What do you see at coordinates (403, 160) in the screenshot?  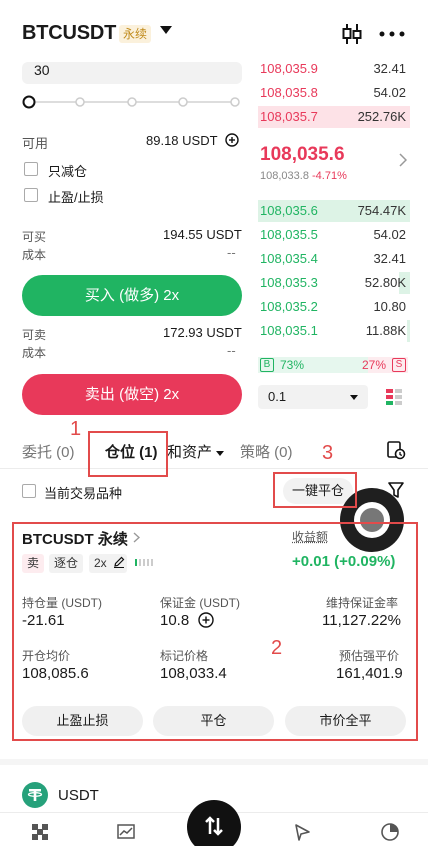 I see `chevron-right-icon` at bounding box center [403, 160].